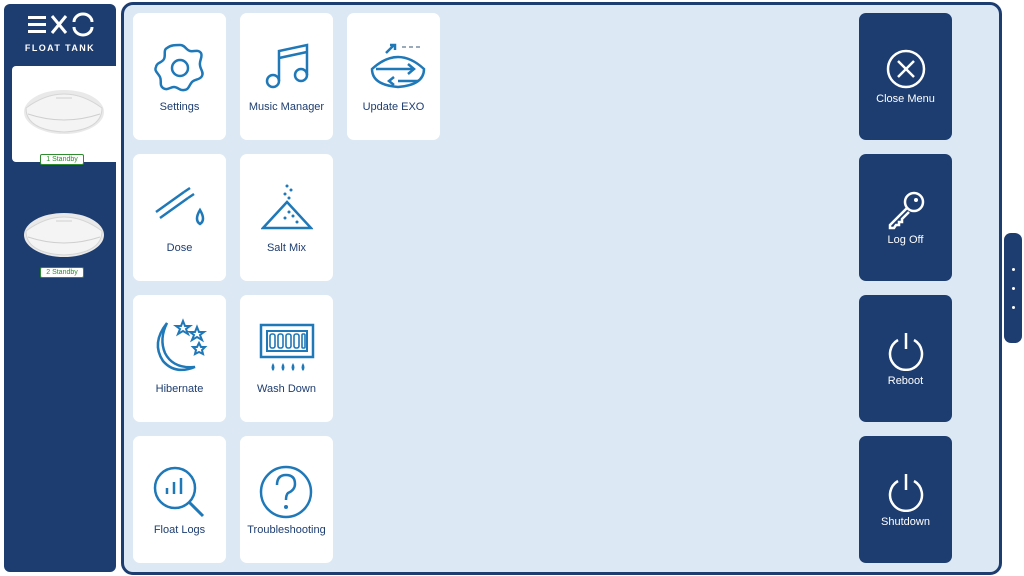 The width and height of the screenshot is (1024, 576). I want to click on float-logs-button: Float Logs, so click(179, 499).